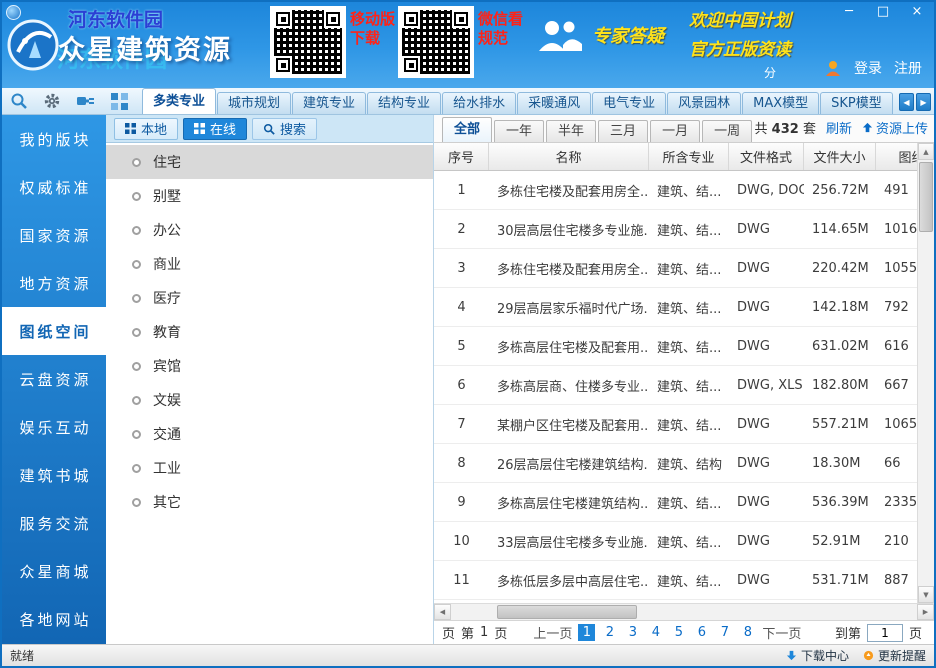 This screenshot has width=936, height=668. I want to click on scroll-left-icon: ◀, so click(442, 612).